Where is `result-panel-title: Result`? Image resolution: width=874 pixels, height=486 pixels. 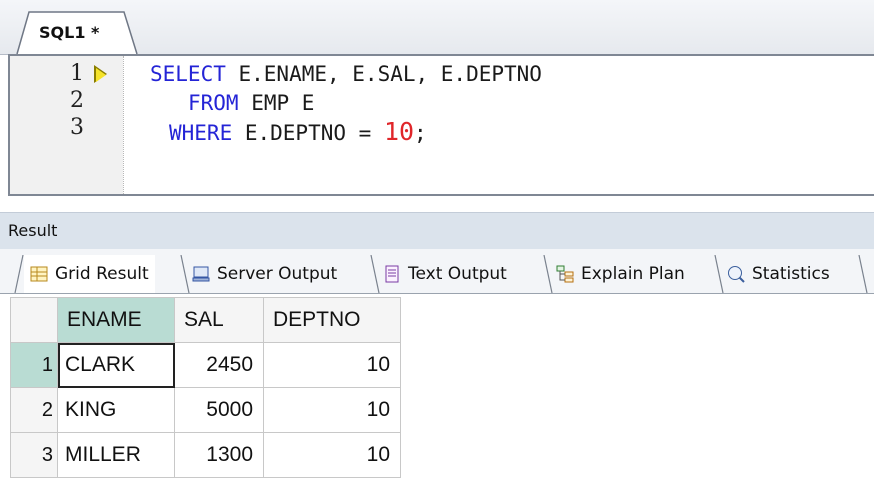
result-panel-title: Result is located at coordinates (33, 230).